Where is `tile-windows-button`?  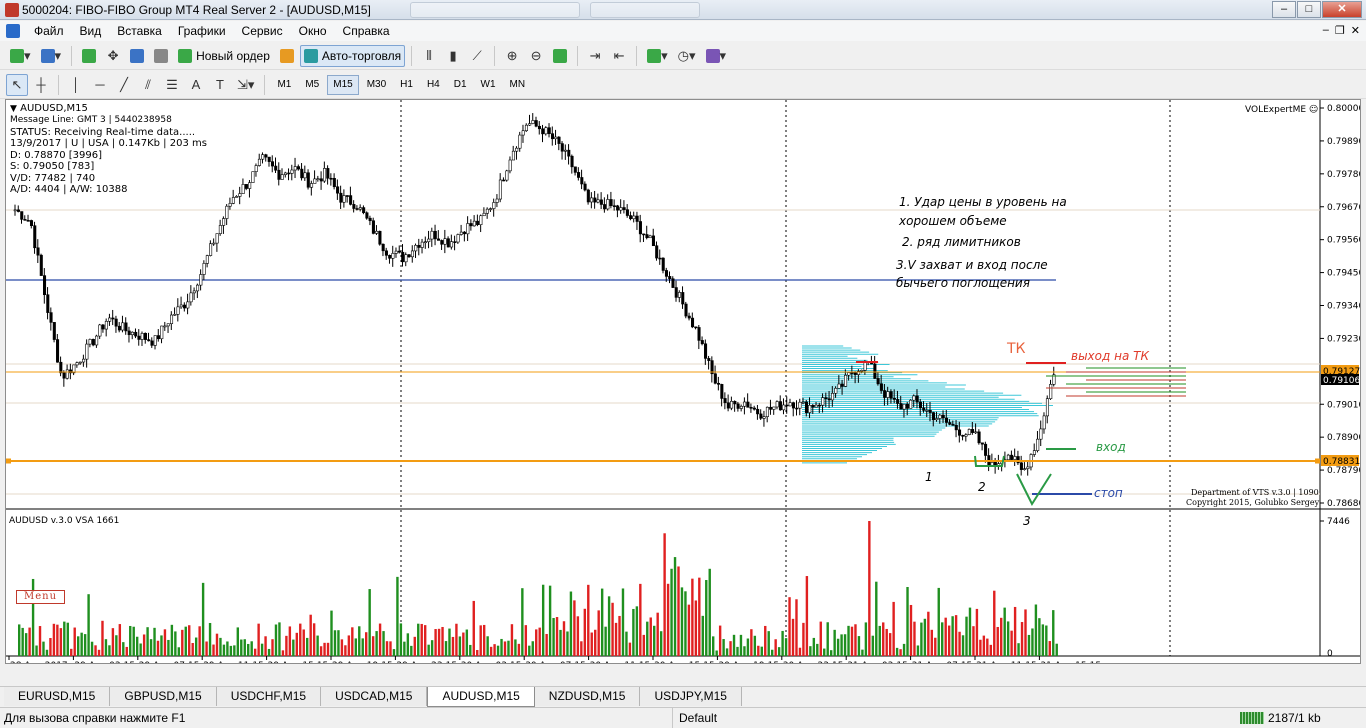 tile-windows-button is located at coordinates (560, 56).